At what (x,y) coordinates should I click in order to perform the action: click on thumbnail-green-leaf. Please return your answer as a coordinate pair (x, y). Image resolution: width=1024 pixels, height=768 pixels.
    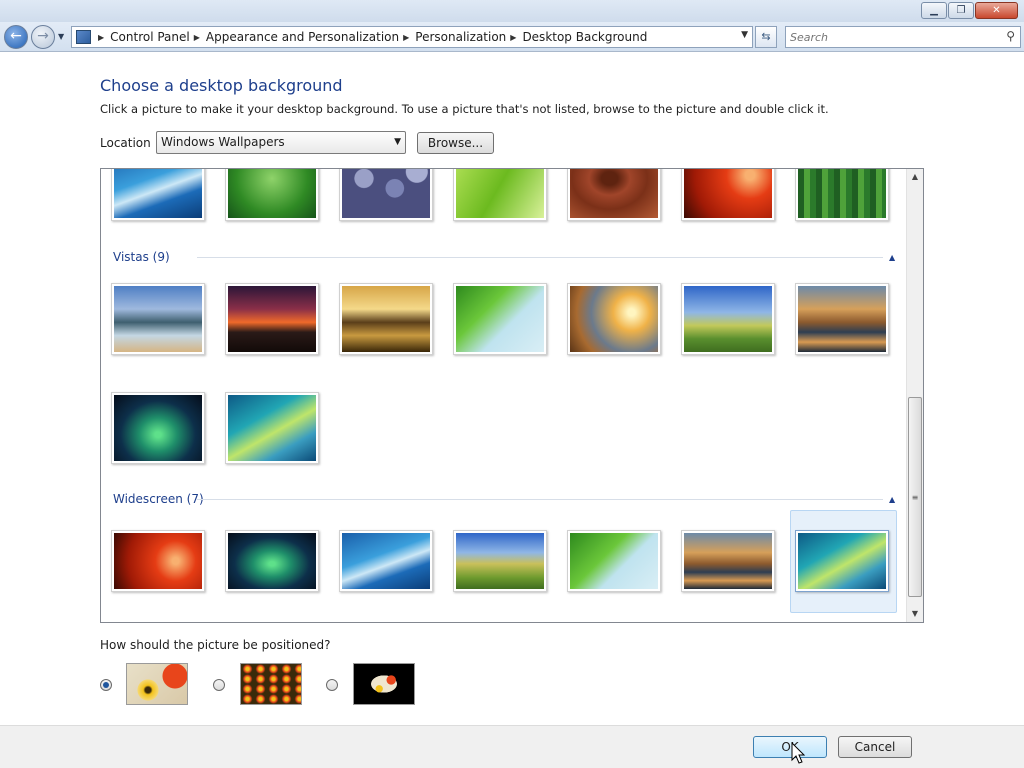
    Looking at the image, I should click on (500, 195).